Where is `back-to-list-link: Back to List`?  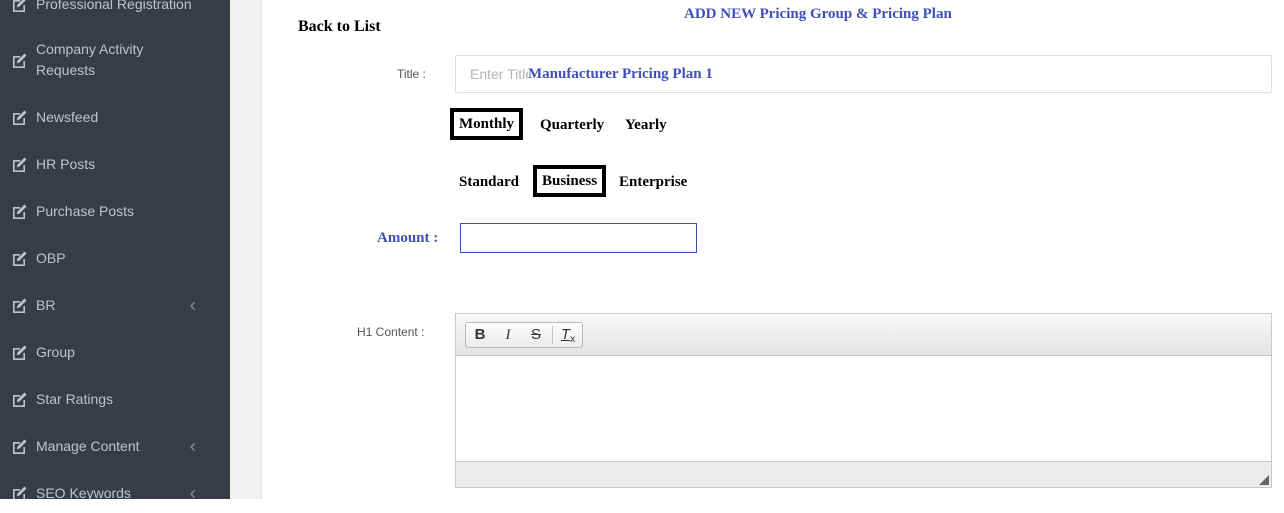
back-to-list-link: Back to List is located at coordinates (339, 27).